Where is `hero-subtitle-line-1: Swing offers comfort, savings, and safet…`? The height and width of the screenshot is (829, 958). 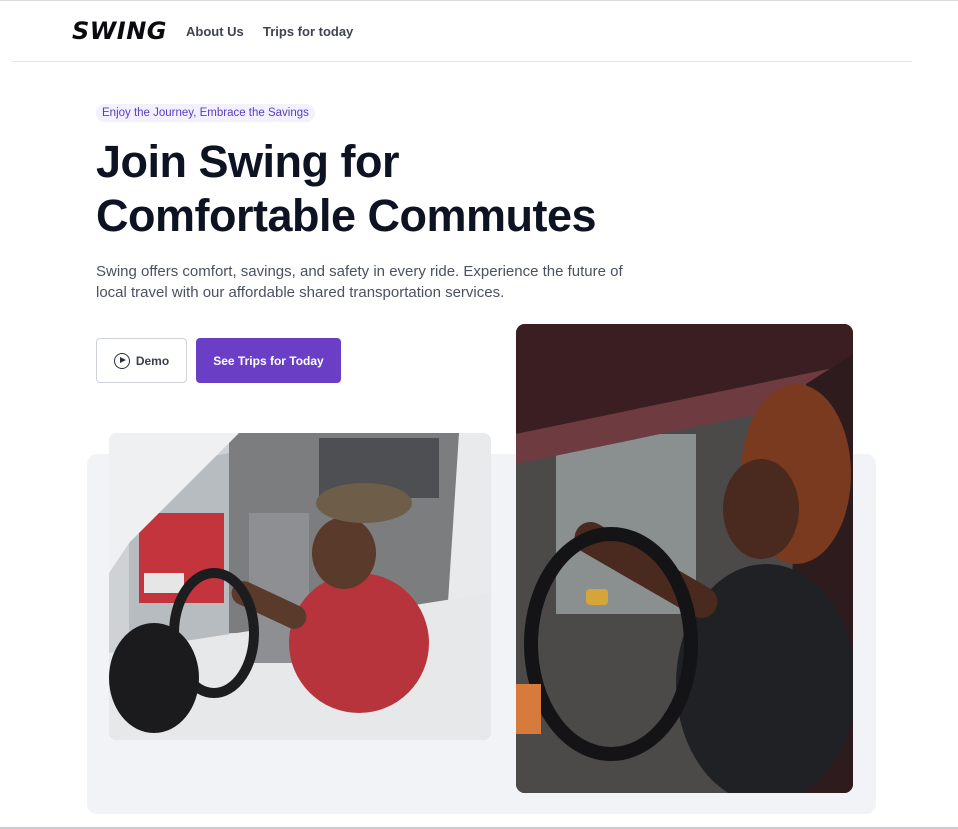
hero-subtitle-line-1: Swing offers comfort, savings, and safet… is located at coordinates (359, 271).